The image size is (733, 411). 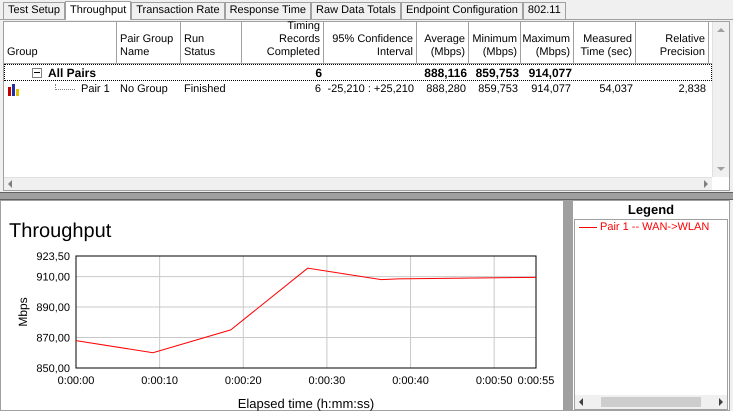 I want to click on scroll-up-icon, so click(x=721, y=30).